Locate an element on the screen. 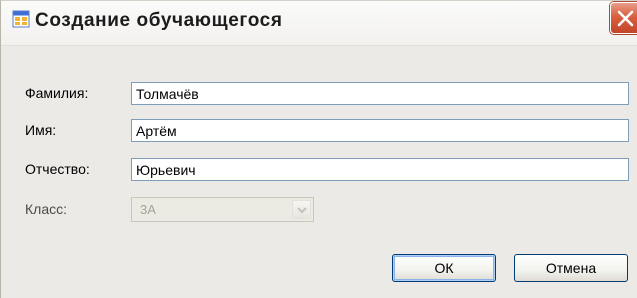 The height and width of the screenshot is (298, 637). chevron-down-icon is located at coordinates (302, 210).